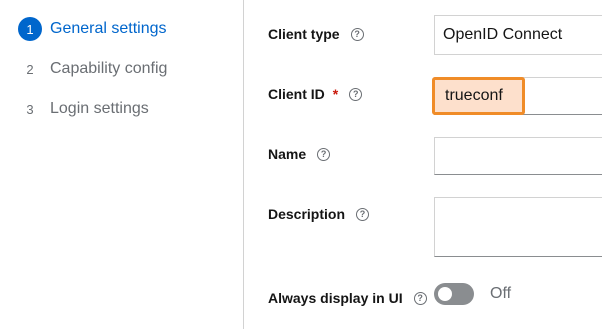 This screenshot has height=329, width=602. I want to click on always-display-label: Always display in UI, so click(335, 298).